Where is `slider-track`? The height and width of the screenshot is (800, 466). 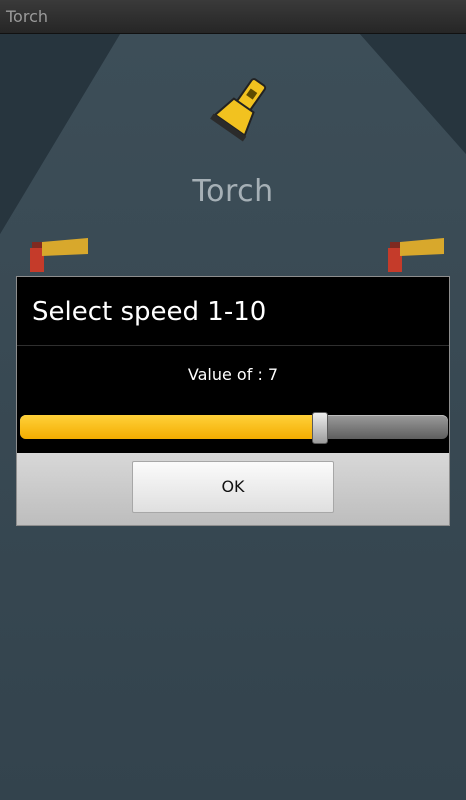 slider-track is located at coordinates (234, 427).